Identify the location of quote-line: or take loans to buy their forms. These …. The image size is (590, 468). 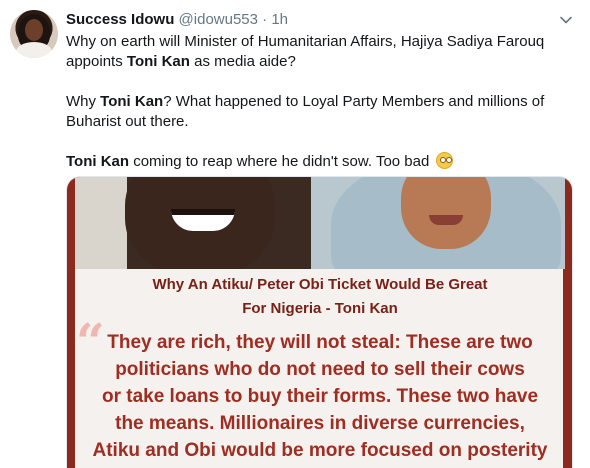
(320, 396).